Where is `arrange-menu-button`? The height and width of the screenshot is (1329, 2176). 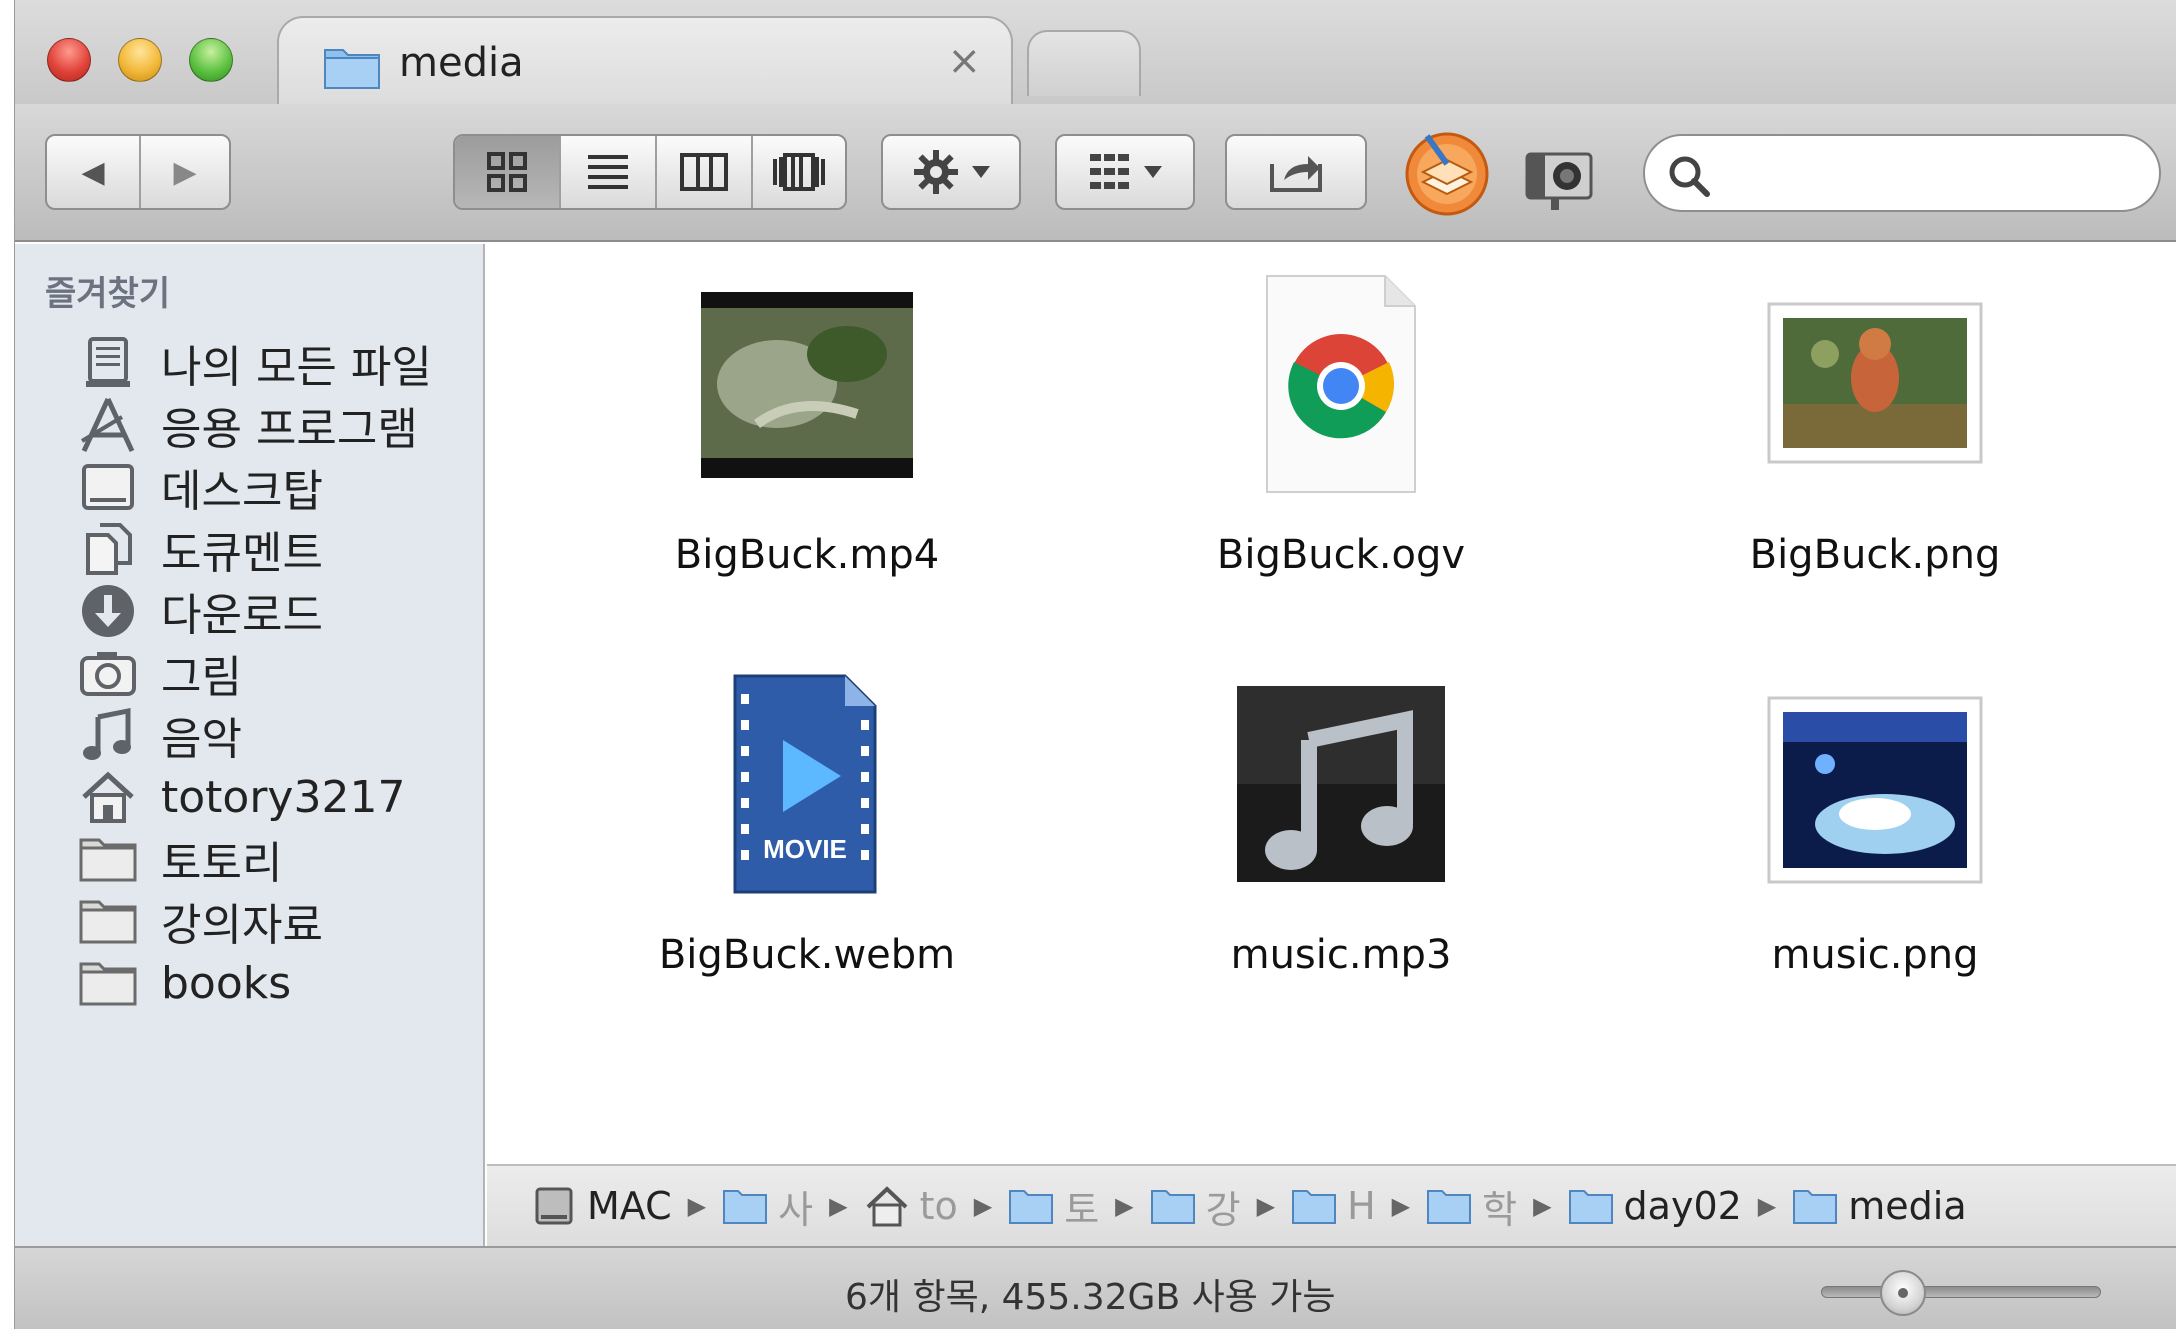 arrange-menu-button is located at coordinates (1125, 172).